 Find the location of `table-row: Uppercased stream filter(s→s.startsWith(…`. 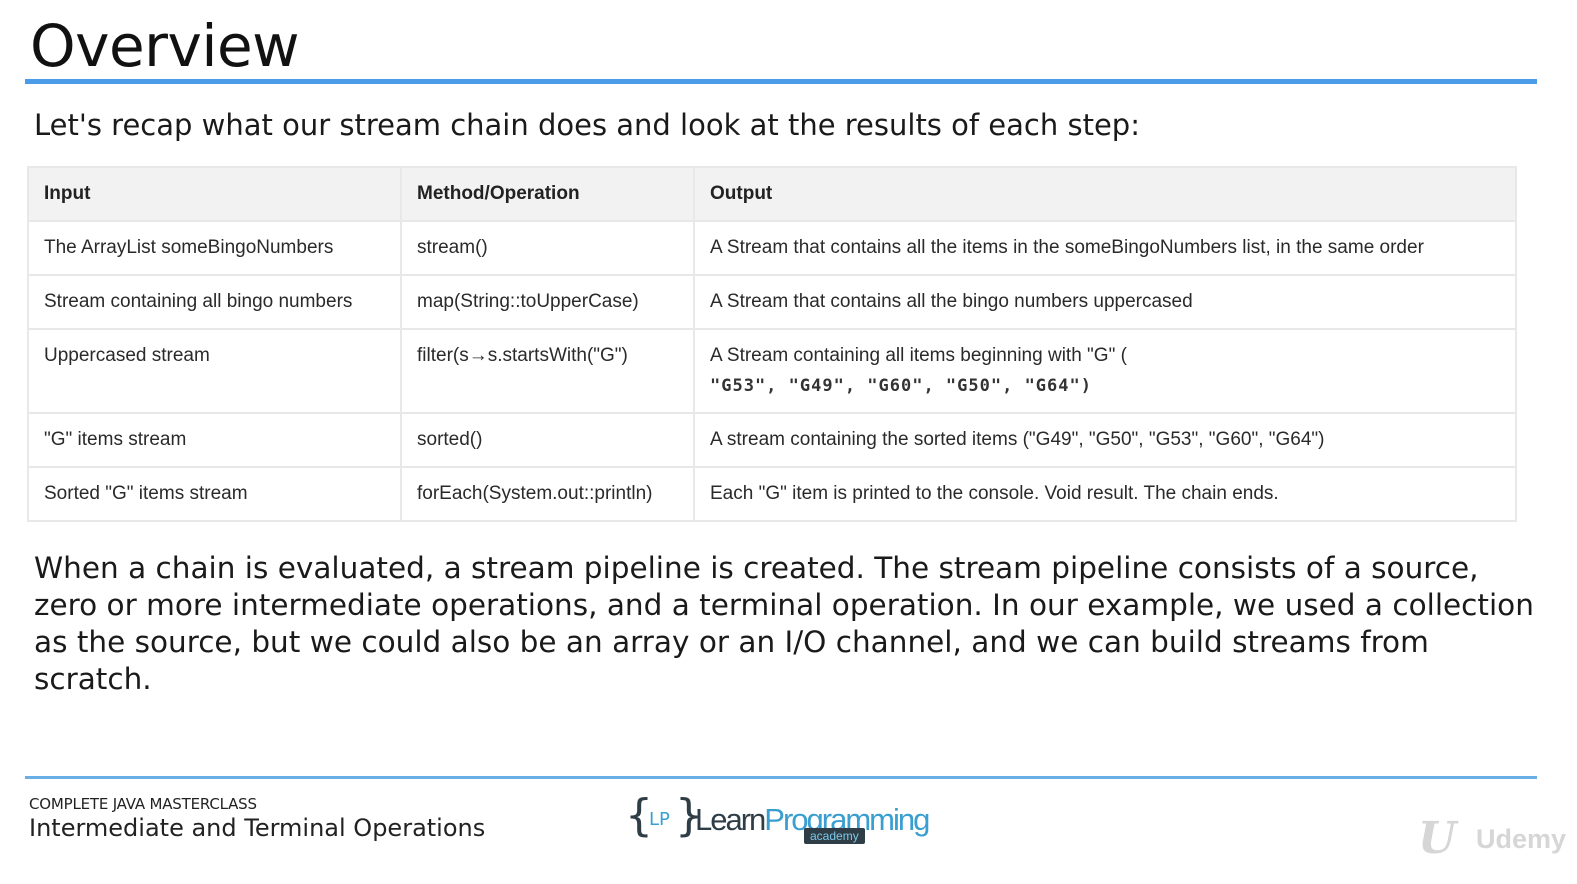

table-row: Uppercased stream filter(s→s.startsWith(… is located at coordinates (772, 371).